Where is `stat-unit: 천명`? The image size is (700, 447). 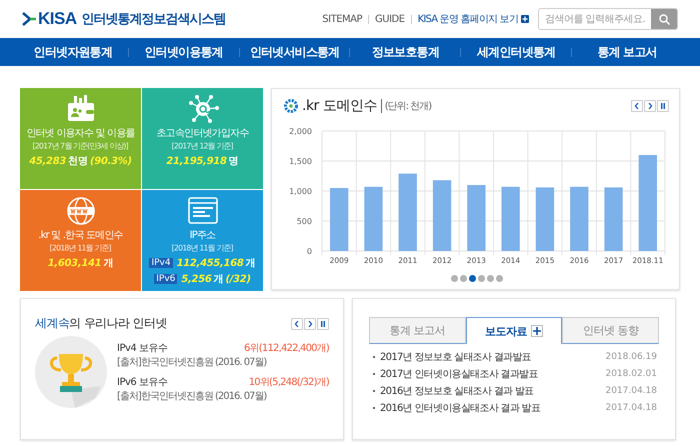
stat-unit: 천명 is located at coordinates (78, 161).